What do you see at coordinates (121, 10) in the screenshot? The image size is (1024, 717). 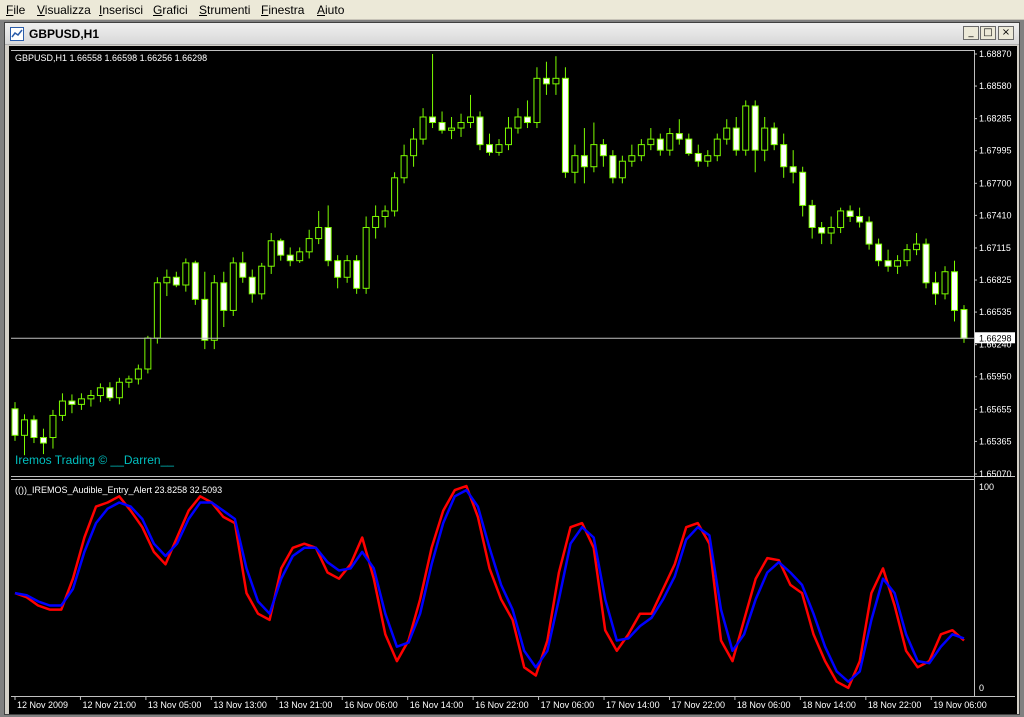 I see `menu-inserisci: Inserisci` at bounding box center [121, 10].